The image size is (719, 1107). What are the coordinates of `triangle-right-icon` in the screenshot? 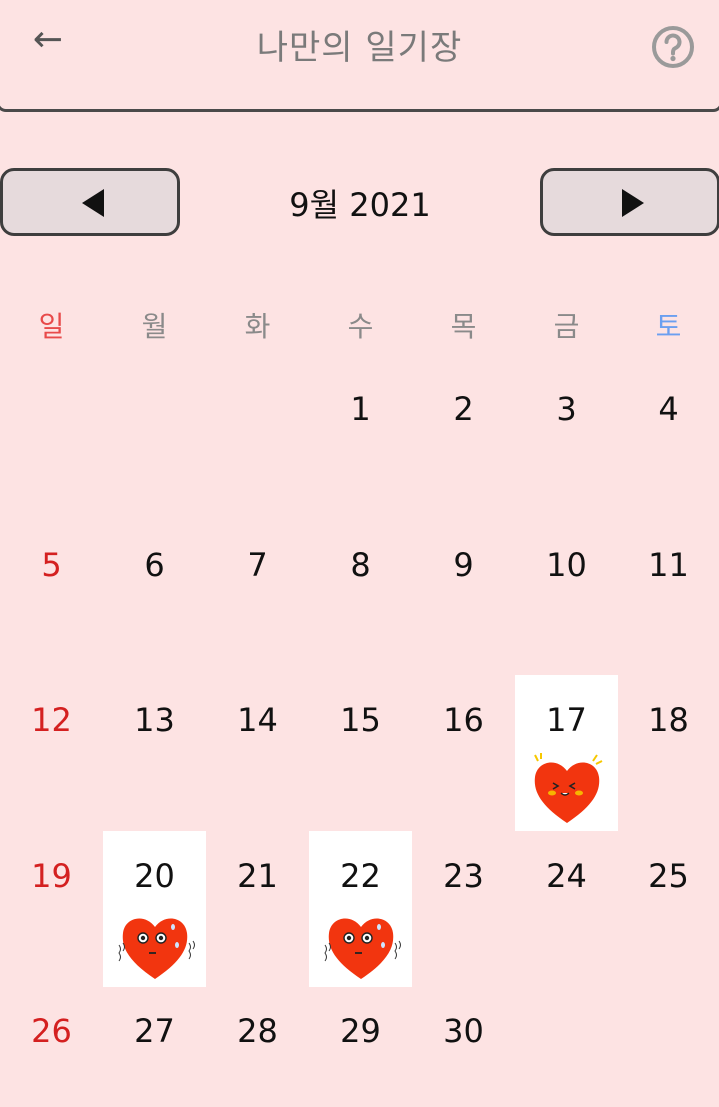 It's located at (633, 203).